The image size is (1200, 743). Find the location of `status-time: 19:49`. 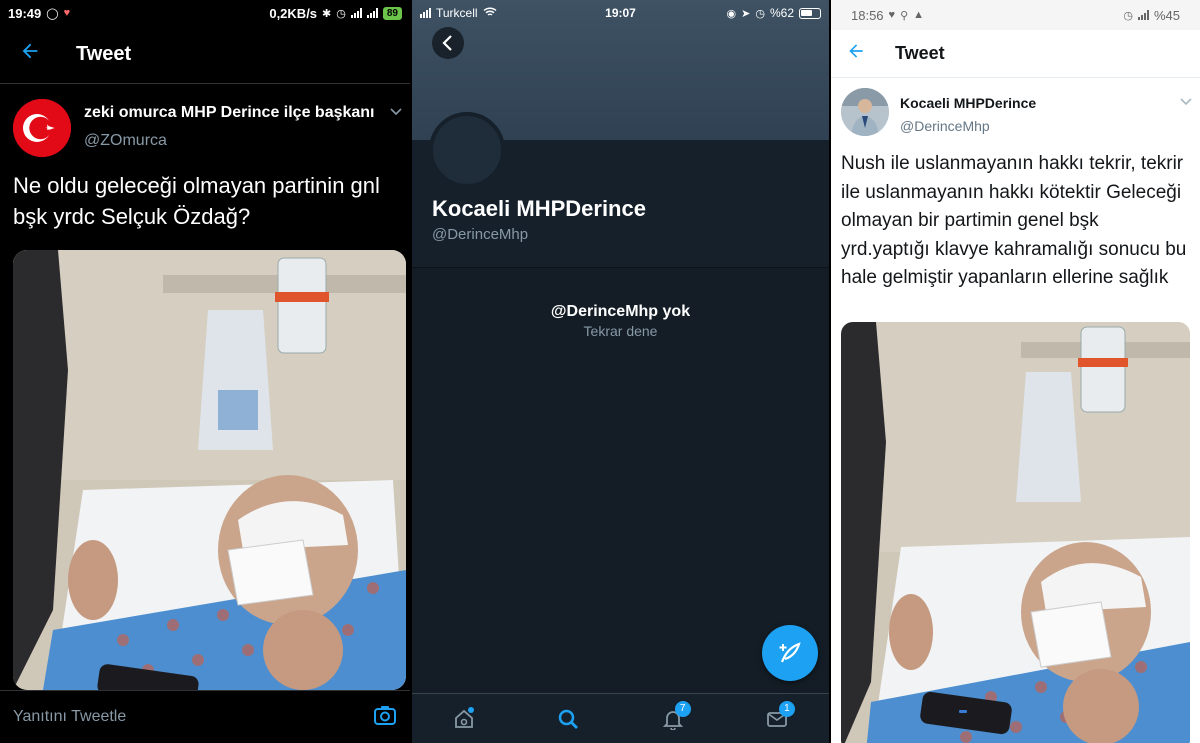

status-time: 19:49 is located at coordinates (25, 13).